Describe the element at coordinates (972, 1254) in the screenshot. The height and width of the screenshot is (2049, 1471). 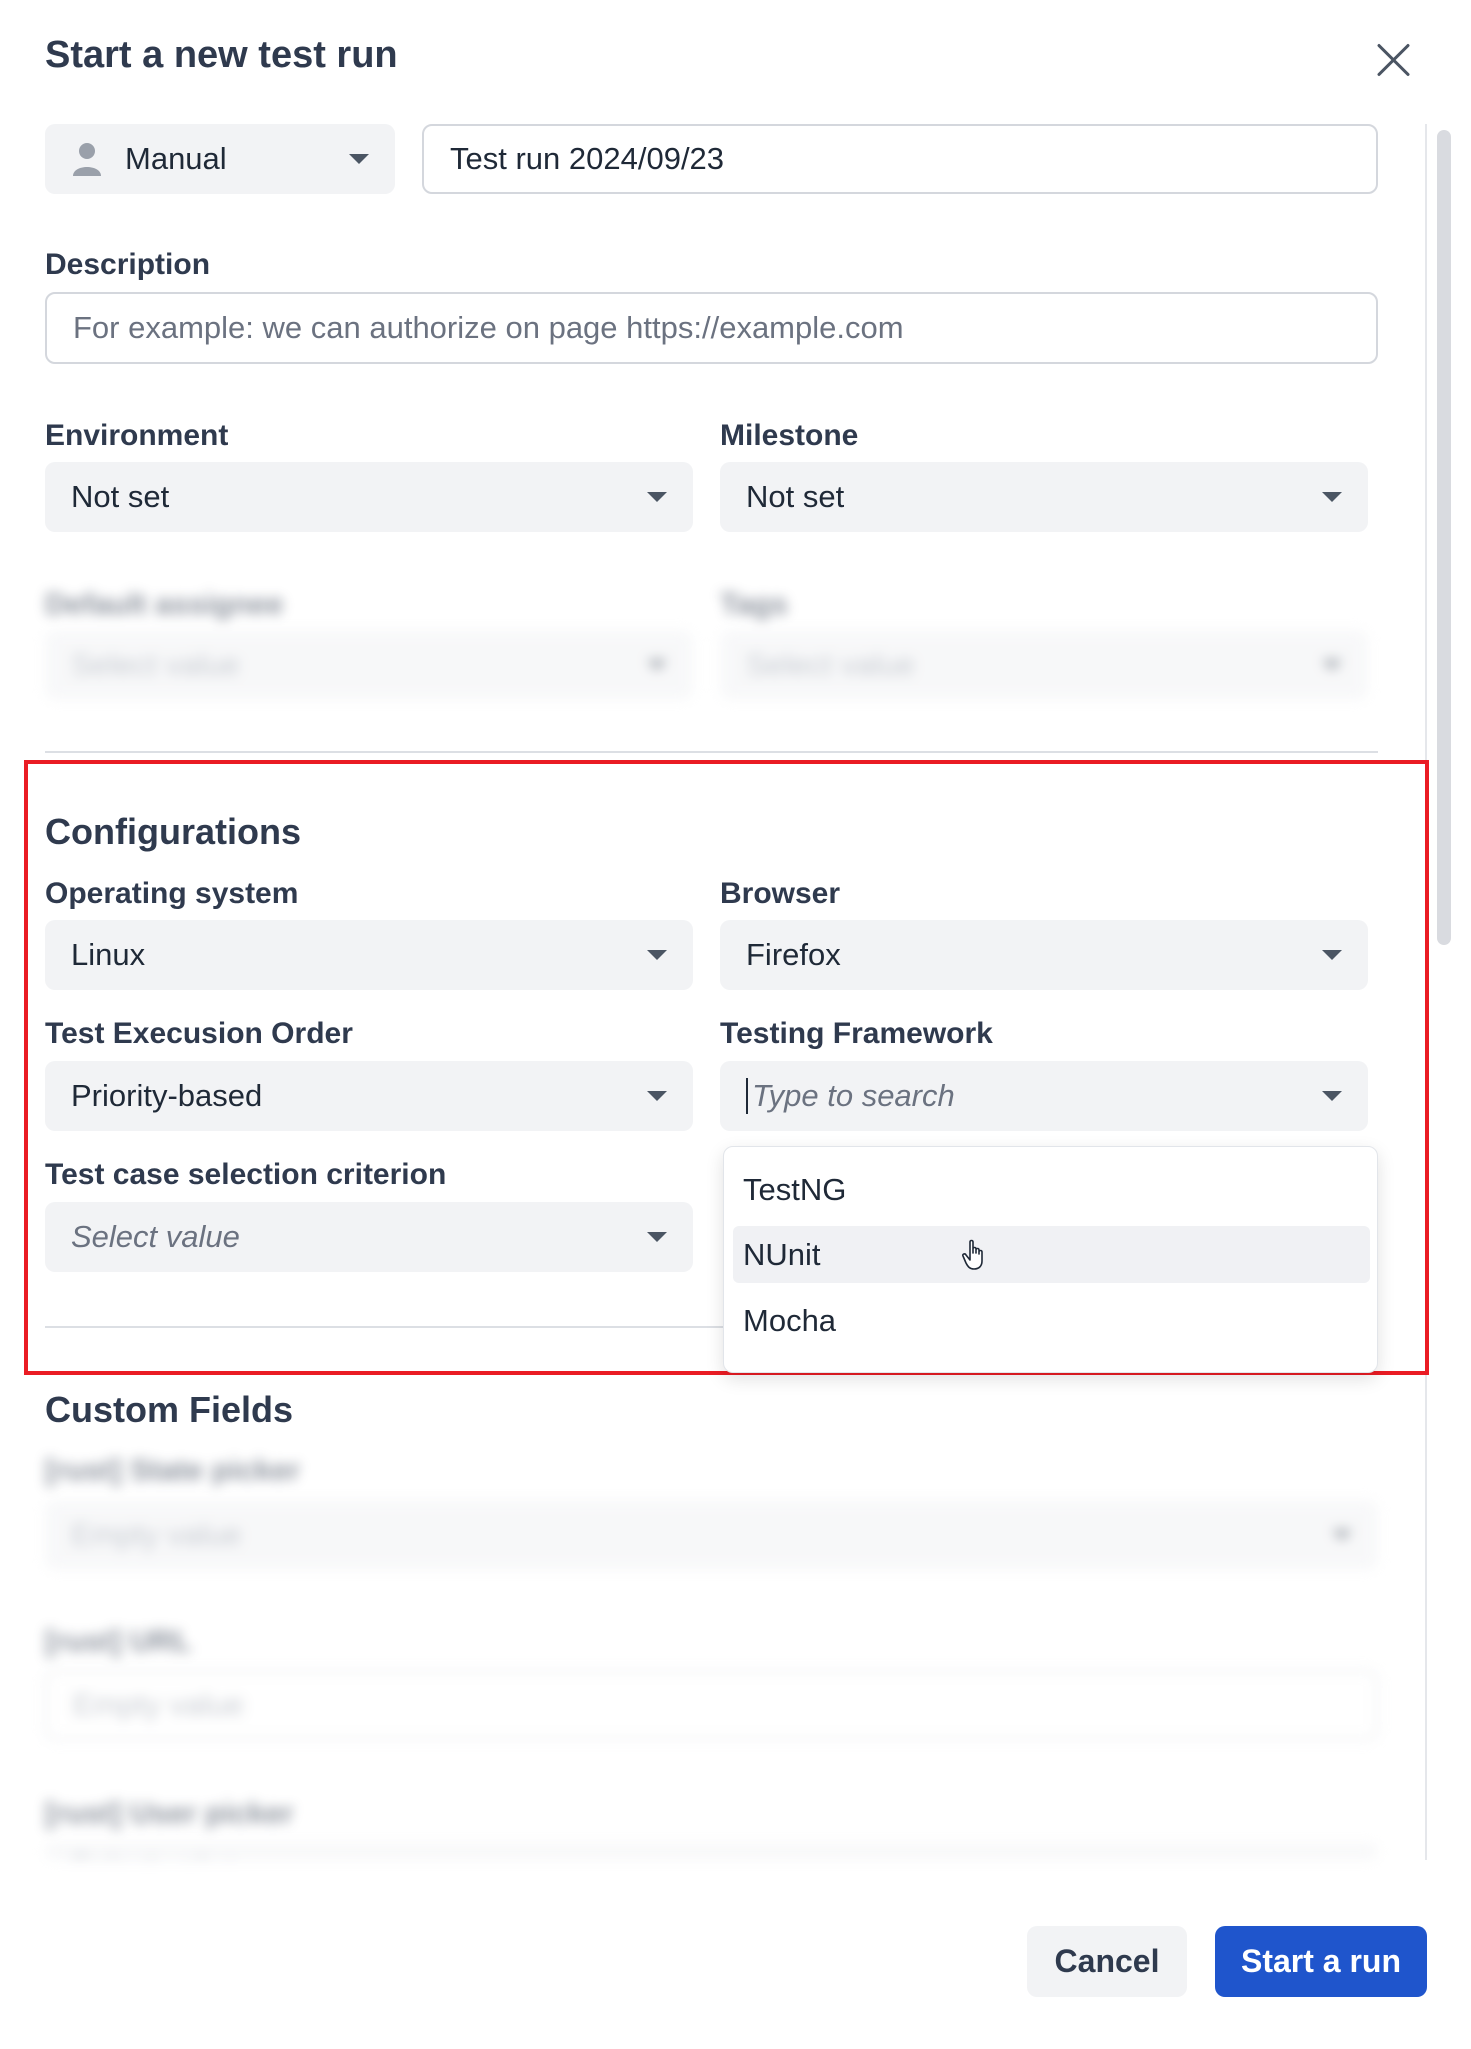
I see `hand-pointer-icon` at that location.